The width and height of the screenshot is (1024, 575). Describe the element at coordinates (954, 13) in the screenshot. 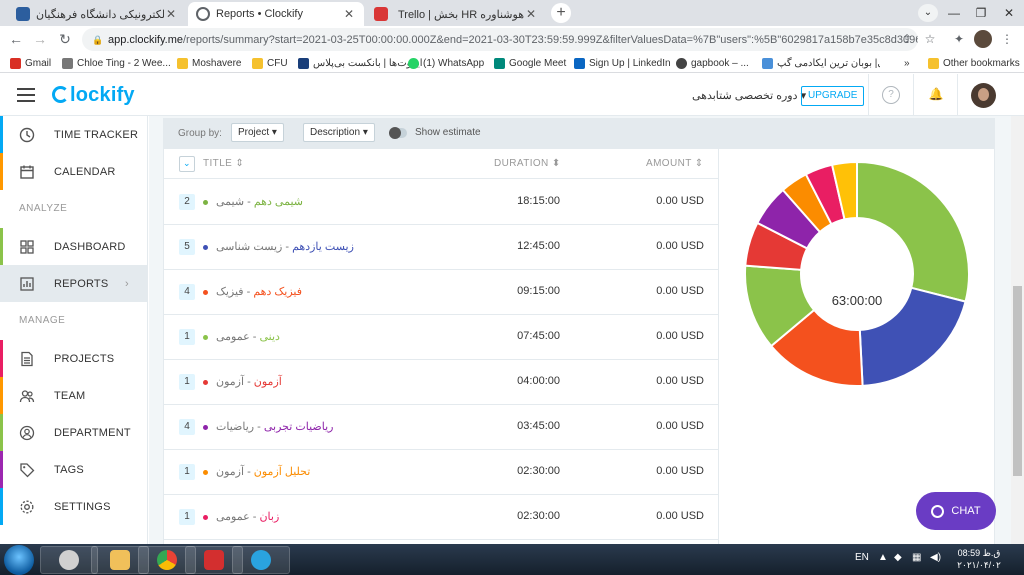

I see `minimize-icon: —` at that location.